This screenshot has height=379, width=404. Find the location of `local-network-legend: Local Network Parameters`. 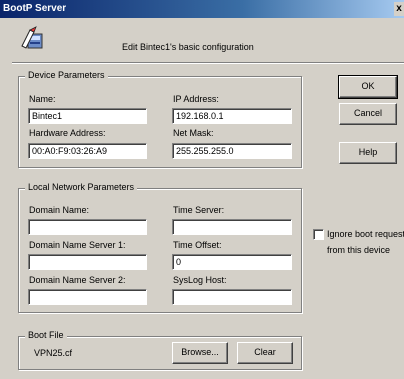

local-network-legend: Local Network Parameters is located at coordinates (81, 187).